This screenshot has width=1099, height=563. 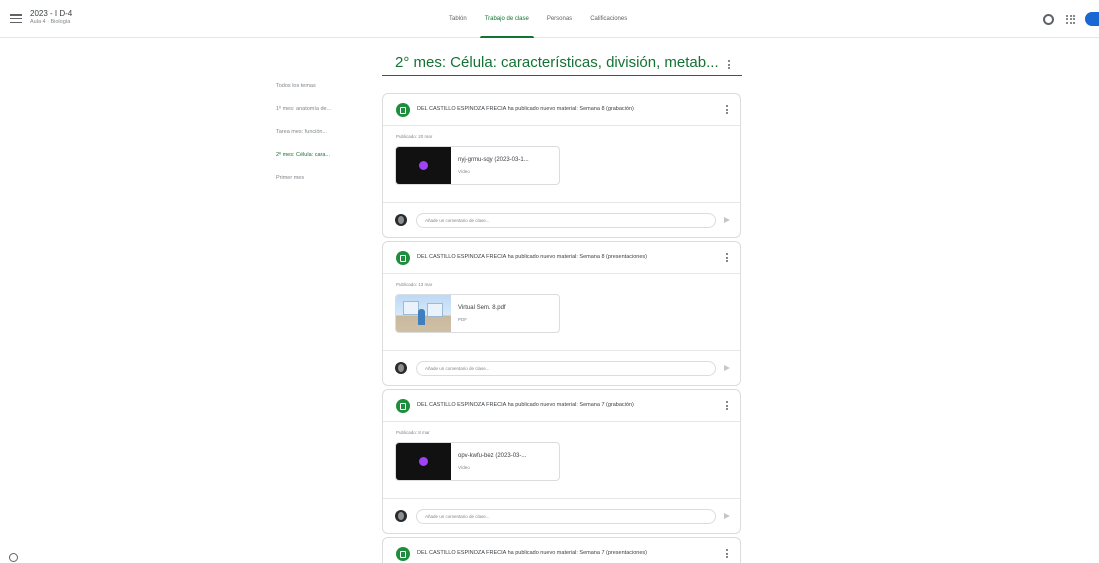 What do you see at coordinates (559, 19) in the screenshot?
I see `tab-people: Personas` at bounding box center [559, 19].